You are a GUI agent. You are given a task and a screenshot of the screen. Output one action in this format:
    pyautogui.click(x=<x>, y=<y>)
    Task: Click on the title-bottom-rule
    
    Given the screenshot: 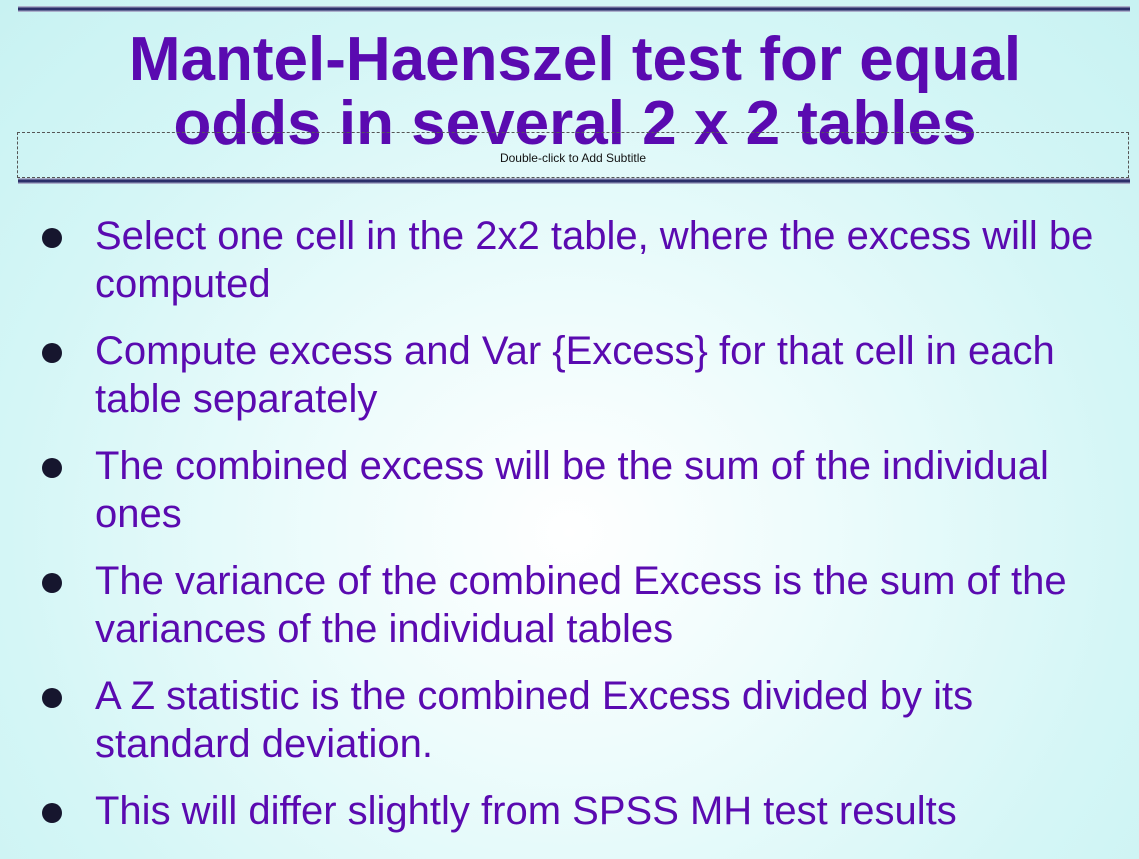 What is the action you would take?
    pyautogui.click(x=574, y=181)
    